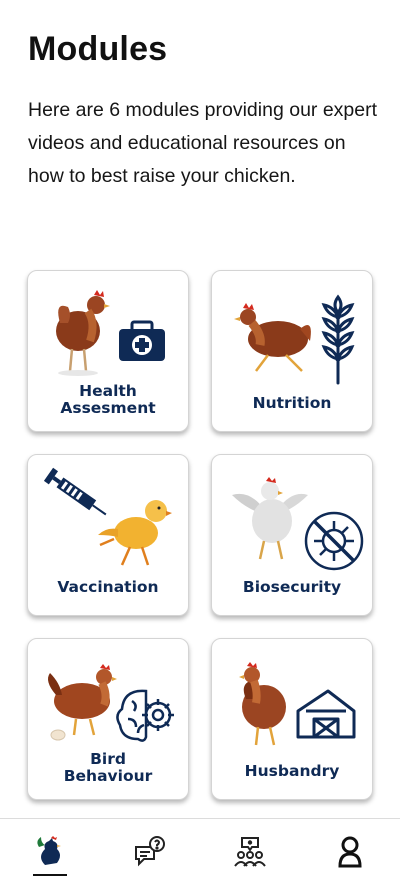 This screenshot has height=885, width=400. Describe the element at coordinates (108, 719) in the screenshot. I see `module-card-bird-behaviour: Bird Behaviour` at that location.